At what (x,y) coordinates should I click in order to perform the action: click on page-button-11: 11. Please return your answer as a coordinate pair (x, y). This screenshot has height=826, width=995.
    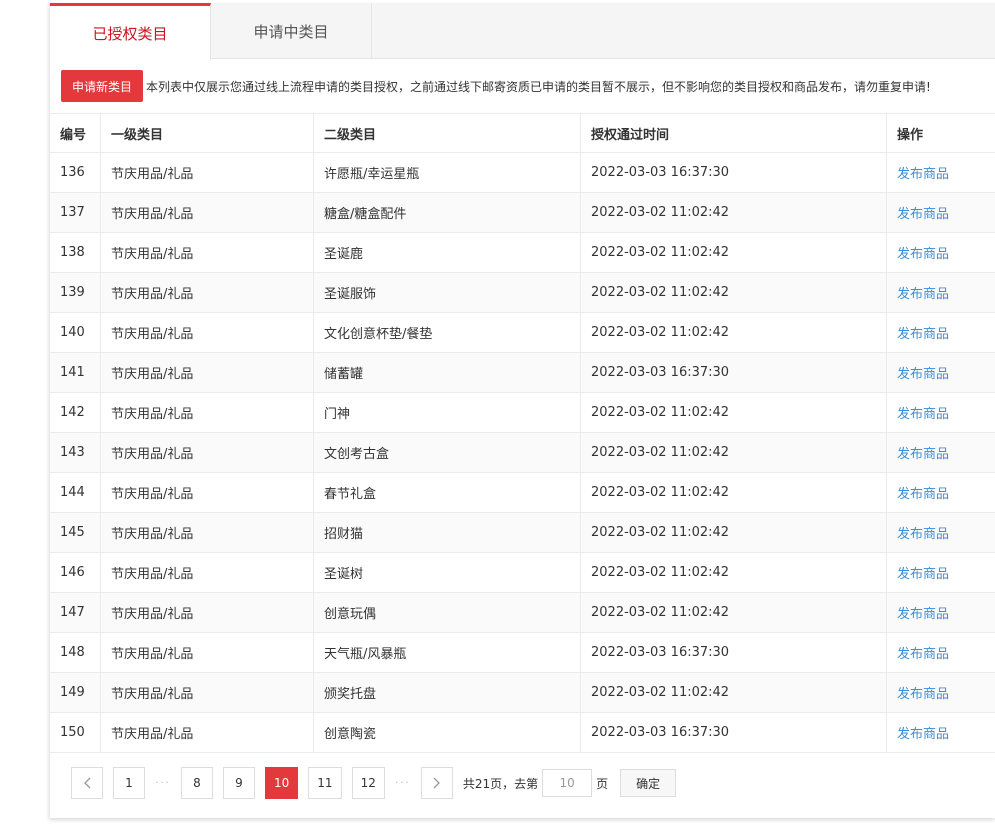
    Looking at the image, I should click on (325, 783).